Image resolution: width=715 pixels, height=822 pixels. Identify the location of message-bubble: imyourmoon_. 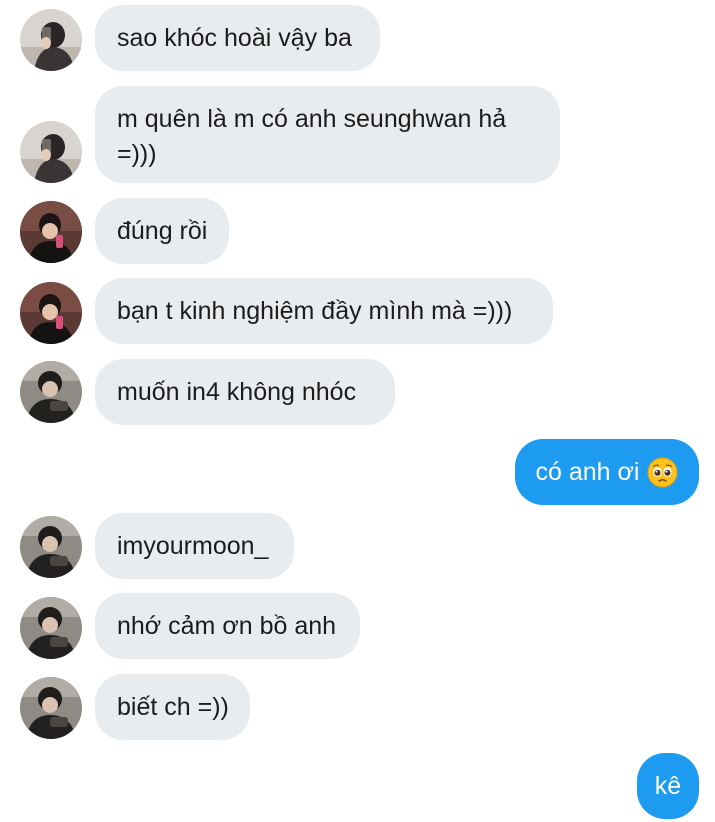
(194, 546).